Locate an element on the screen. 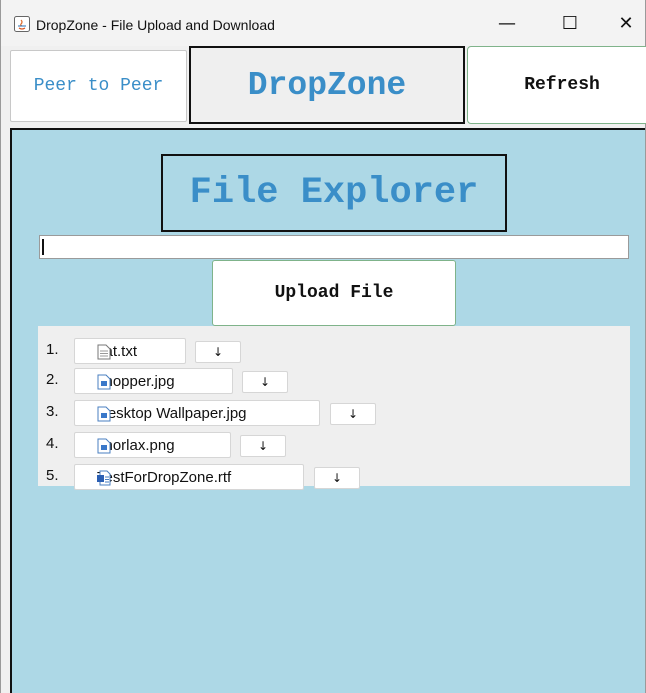 This screenshot has height=693, width=646. peer-to-peer-button: Peer to Peer is located at coordinates (98, 86).